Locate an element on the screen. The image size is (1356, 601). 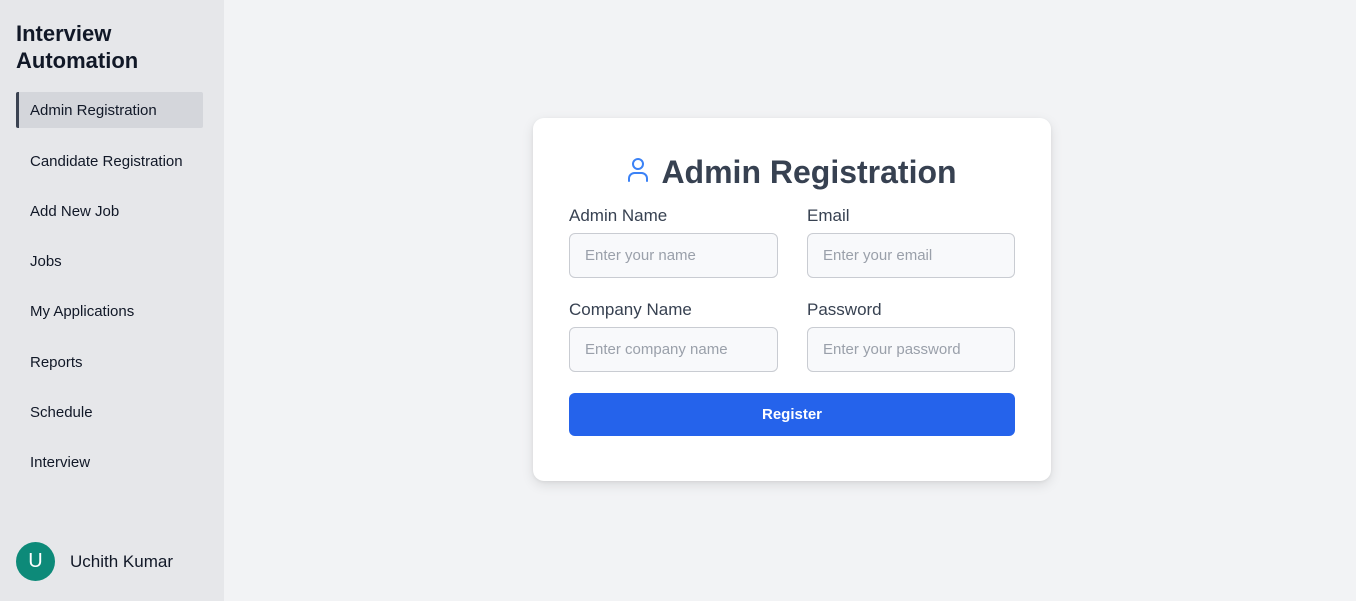
sidebar-item-candidate-registration: Candidate Registration is located at coordinates (109, 161).